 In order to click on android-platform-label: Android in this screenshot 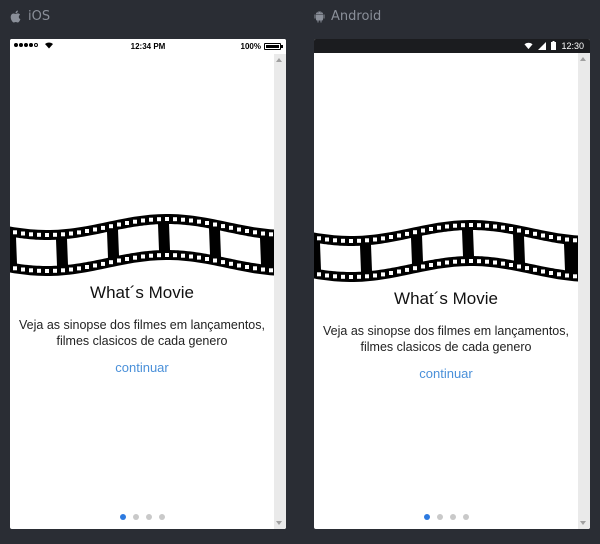, I will do `click(347, 16)`.